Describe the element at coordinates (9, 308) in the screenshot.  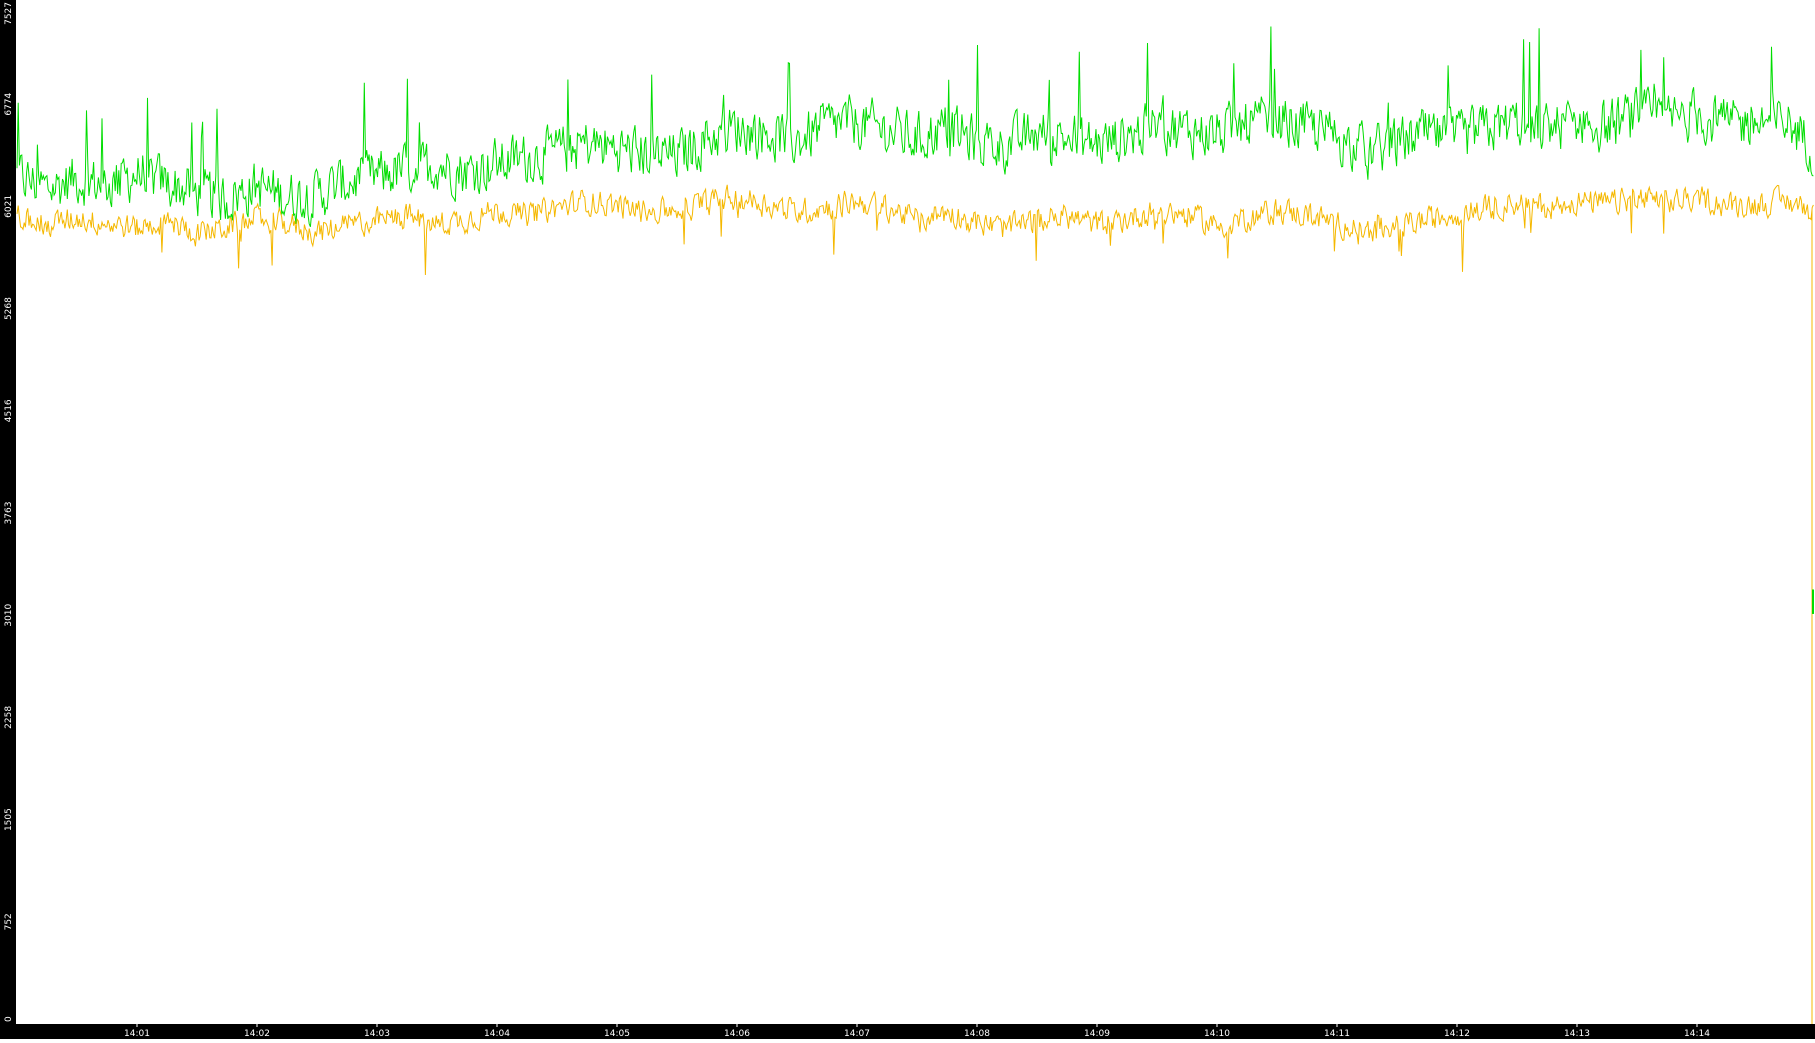
I see `y-tick-label: 5268` at that location.